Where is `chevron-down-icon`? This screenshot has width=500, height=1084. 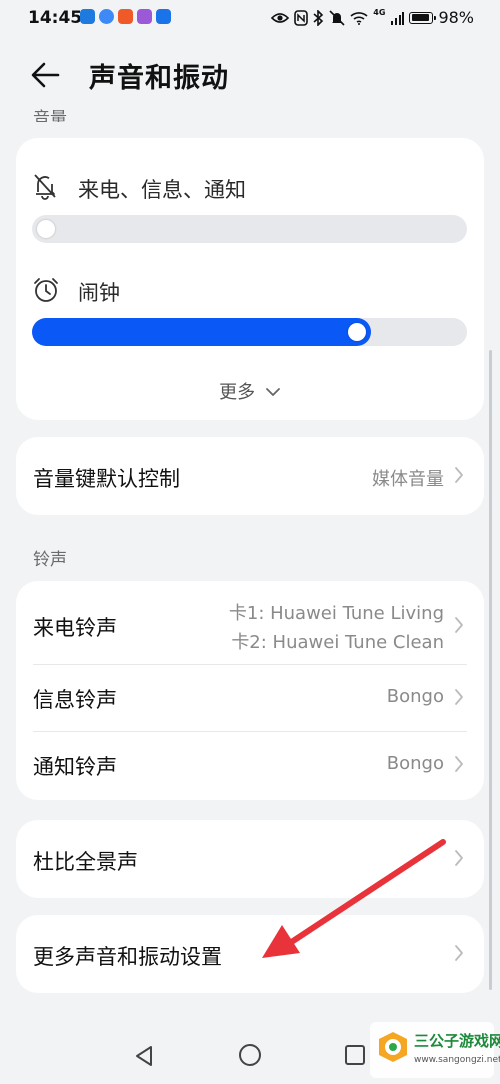
chevron-down-icon is located at coordinates (272, 392).